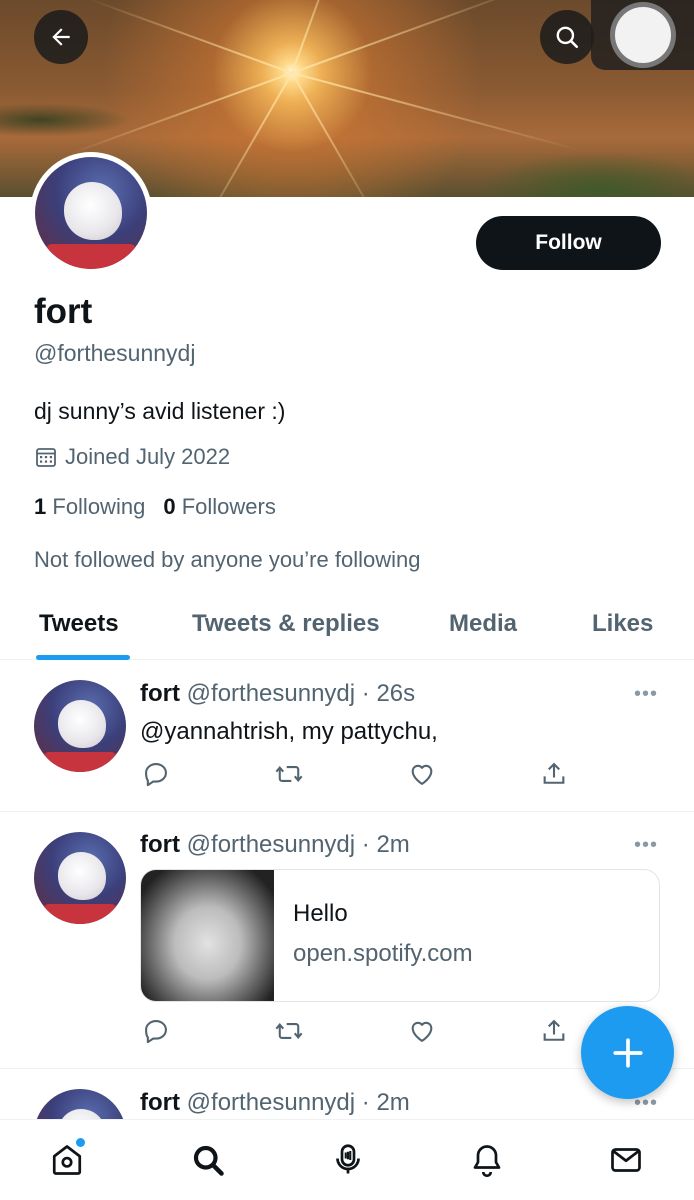 This screenshot has height=1200, width=694. Describe the element at coordinates (483, 624) in the screenshot. I see `tab-media: Media` at that location.